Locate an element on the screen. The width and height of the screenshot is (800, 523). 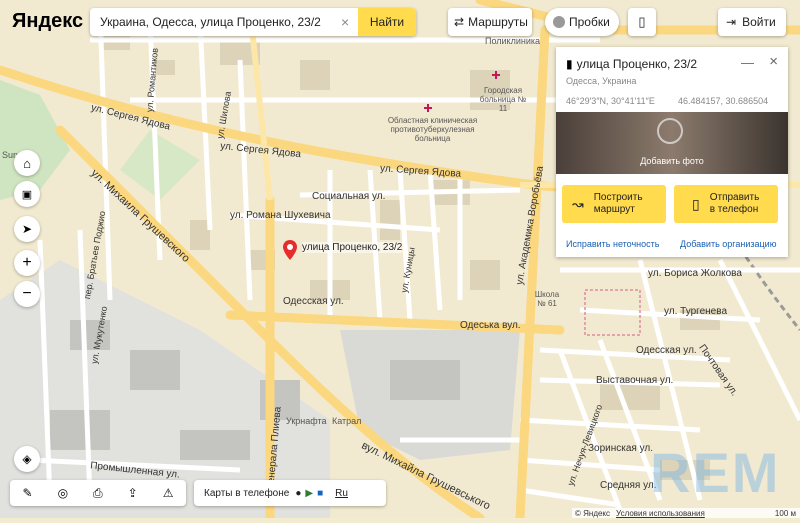
phone-btn-line1: Отправить is located at coordinates (734, 197).